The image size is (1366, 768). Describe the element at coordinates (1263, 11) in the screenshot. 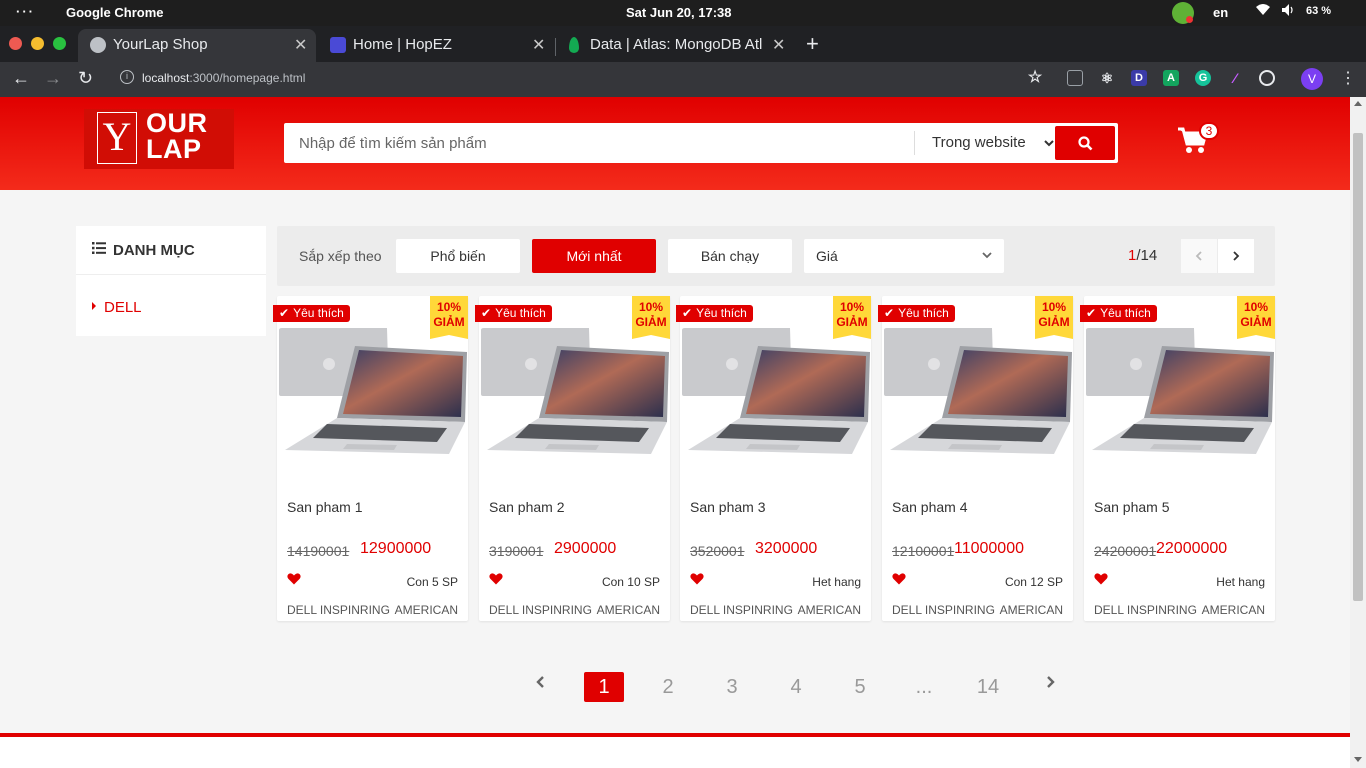

I see `wifi-icon` at that location.